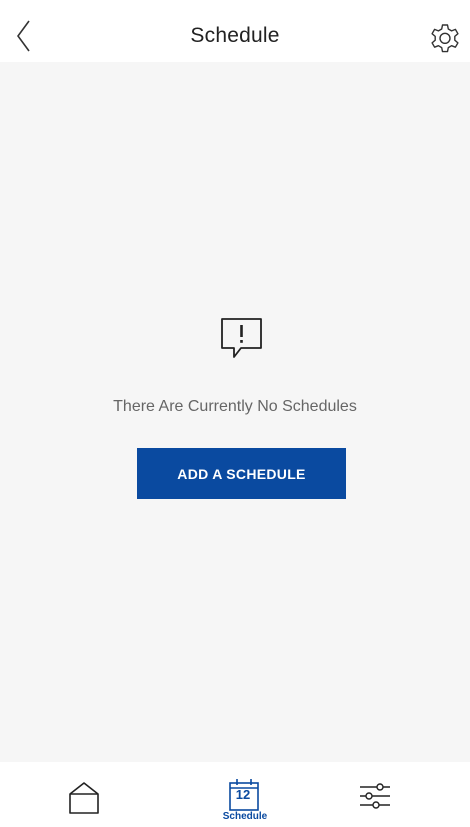  Describe the element at coordinates (84, 798) in the screenshot. I see `home-icon` at that location.